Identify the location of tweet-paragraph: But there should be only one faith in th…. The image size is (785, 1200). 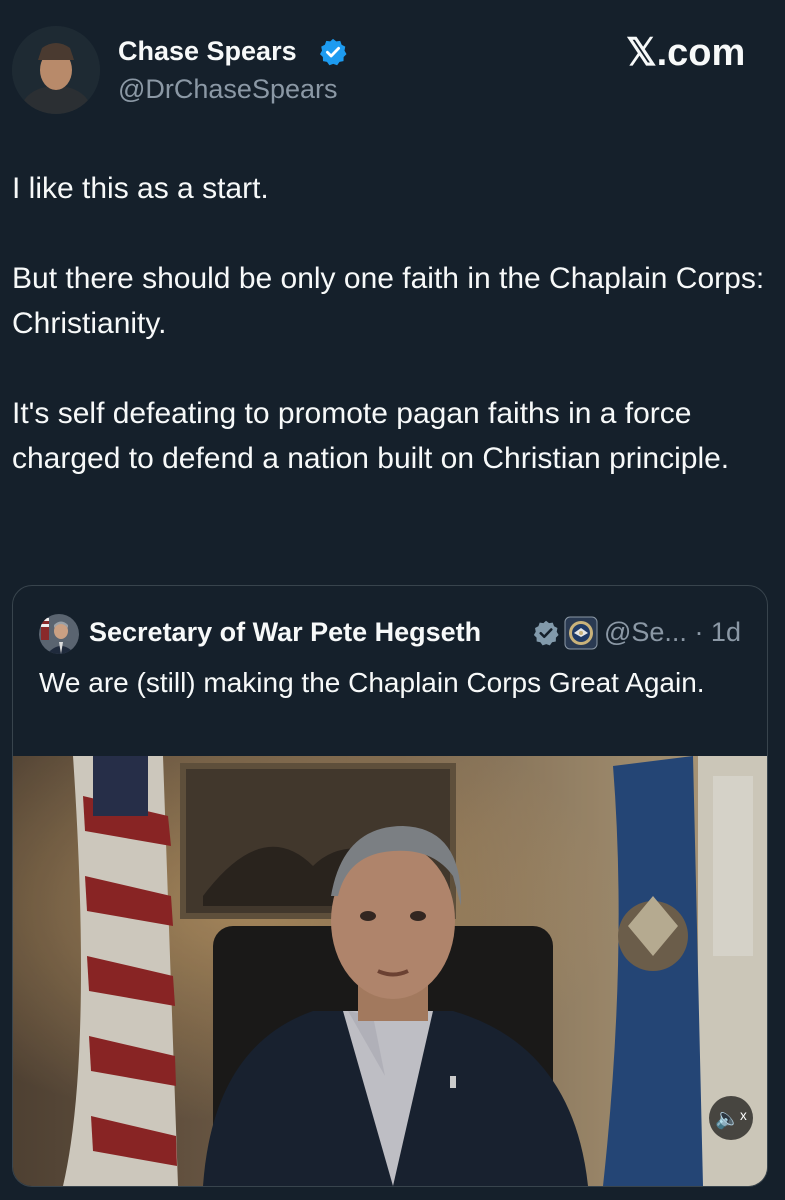
(388, 301).